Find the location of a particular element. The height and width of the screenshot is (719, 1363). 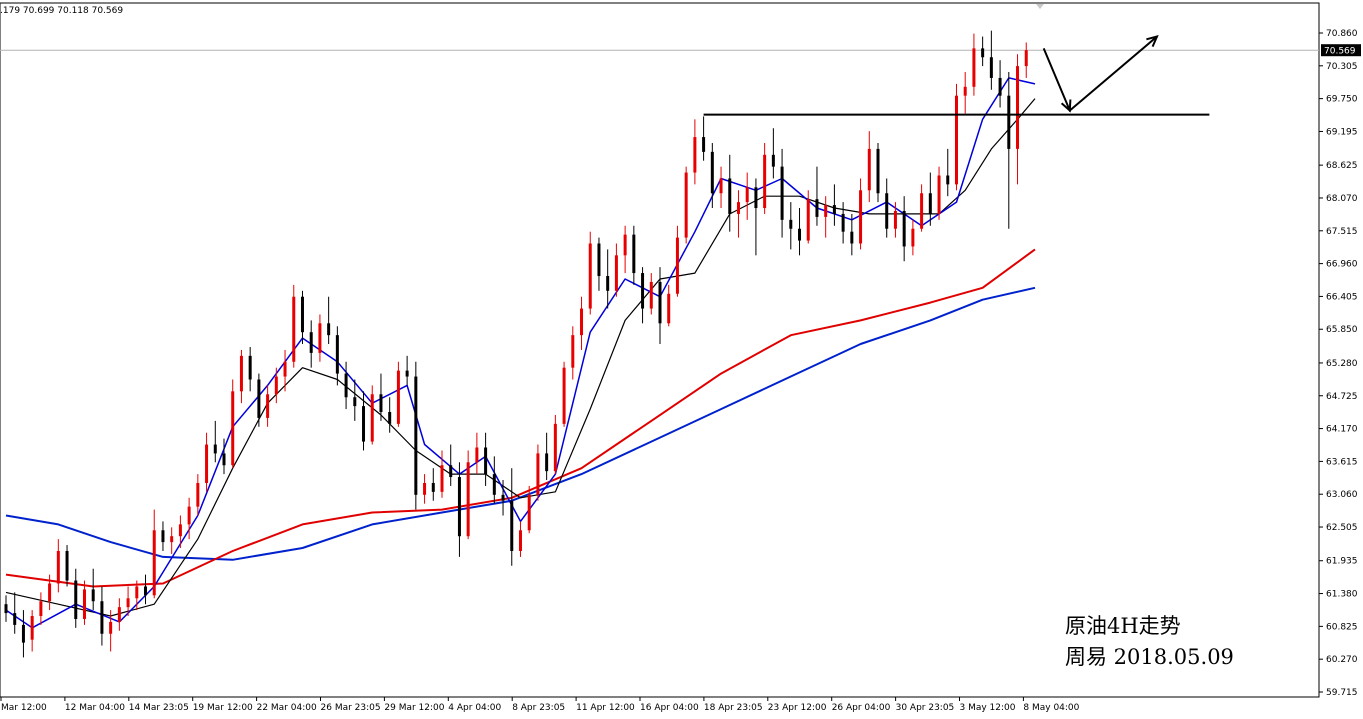

x-tick-label: 18 Apr 23:05 is located at coordinates (733, 708).